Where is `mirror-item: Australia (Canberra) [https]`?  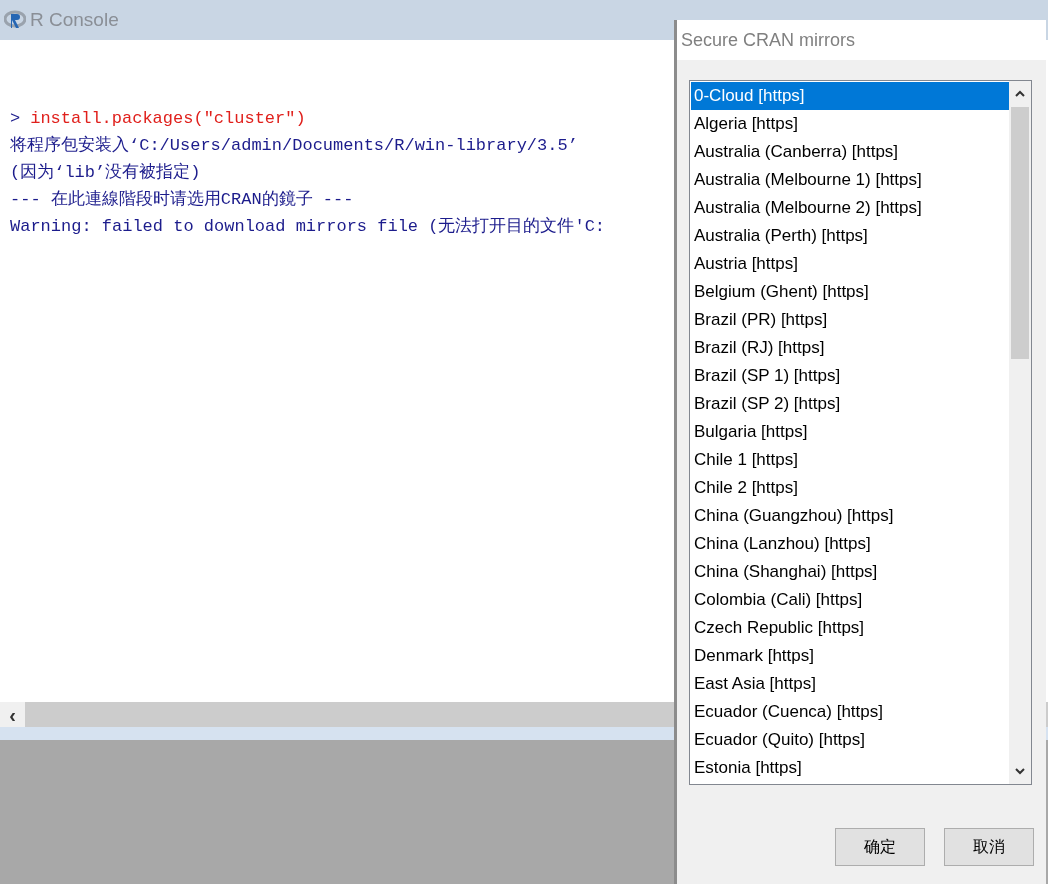 mirror-item: Australia (Canberra) [https] is located at coordinates (850, 152).